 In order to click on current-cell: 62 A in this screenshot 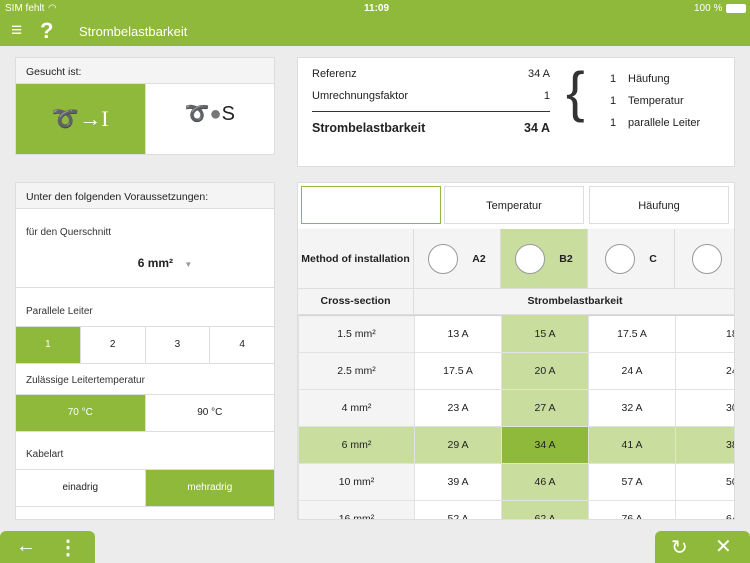, I will do `click(545, 509)`.